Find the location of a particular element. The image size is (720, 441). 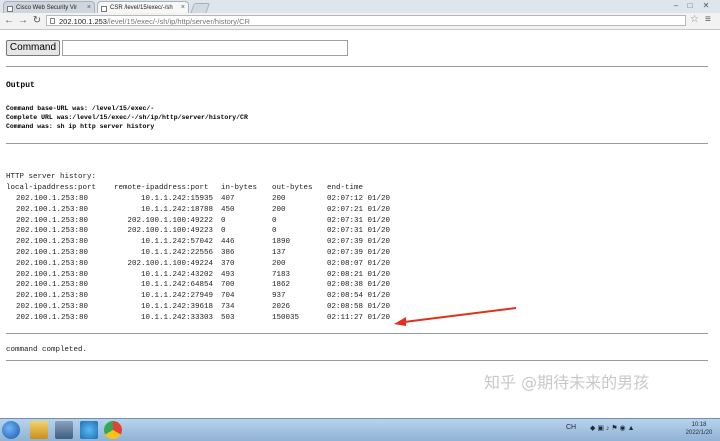

base-url-line: Command base-URL was: /level/15/exec/- is located at coordinates (80, 108).